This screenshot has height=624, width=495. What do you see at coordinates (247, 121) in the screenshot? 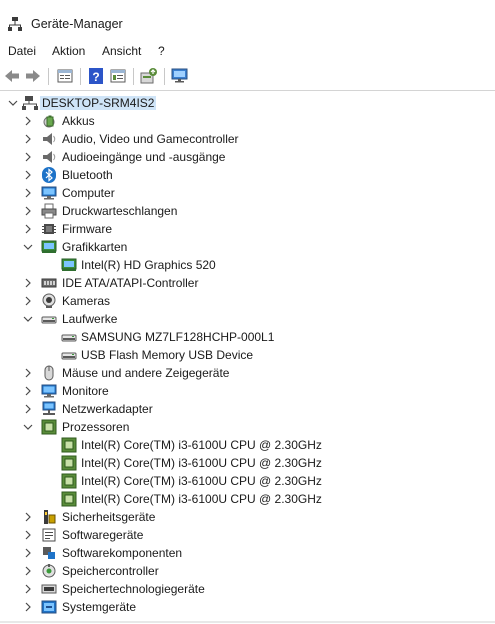
I see `tree-category: Akkus` at bounding box center [247, 121].